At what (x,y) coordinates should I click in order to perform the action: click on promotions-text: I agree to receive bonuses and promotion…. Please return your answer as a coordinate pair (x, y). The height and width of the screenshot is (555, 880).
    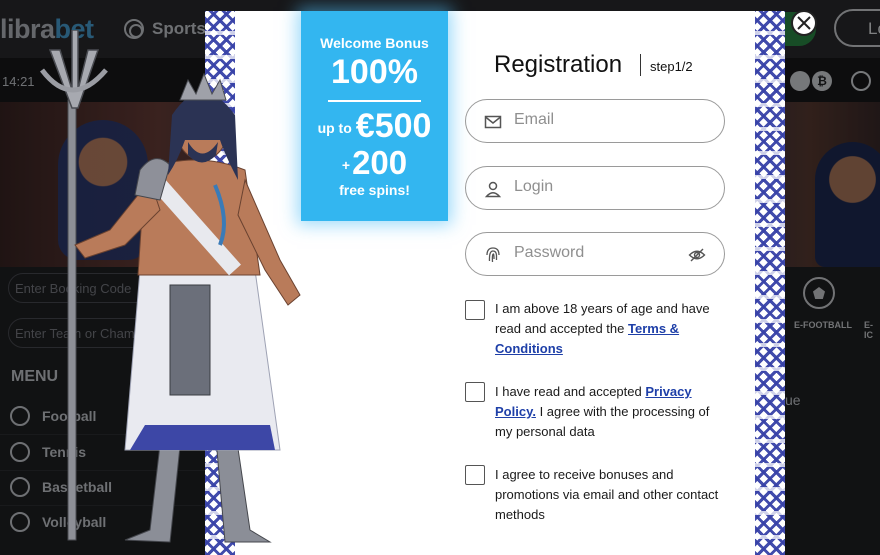
    Looking at the image, I should click on (610, 495).